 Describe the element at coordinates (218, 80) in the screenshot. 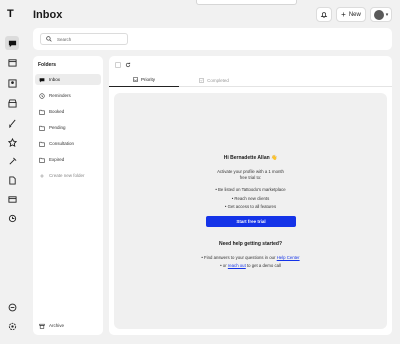

I see `tab-label: Completed` at that location.